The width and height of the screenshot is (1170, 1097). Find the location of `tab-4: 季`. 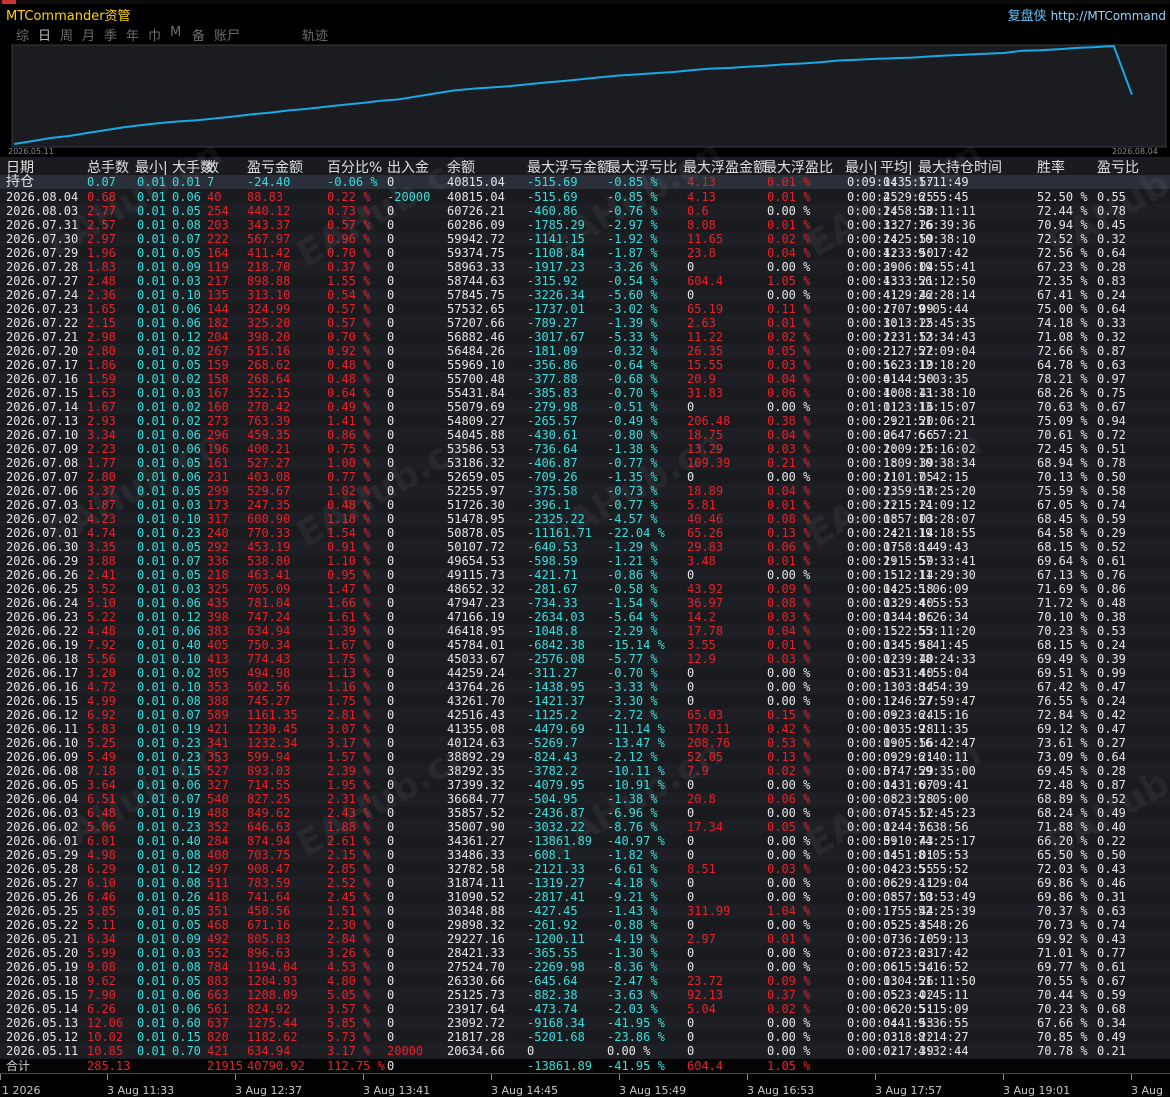

tab-4: 季 is located at coordinates (110, 34).